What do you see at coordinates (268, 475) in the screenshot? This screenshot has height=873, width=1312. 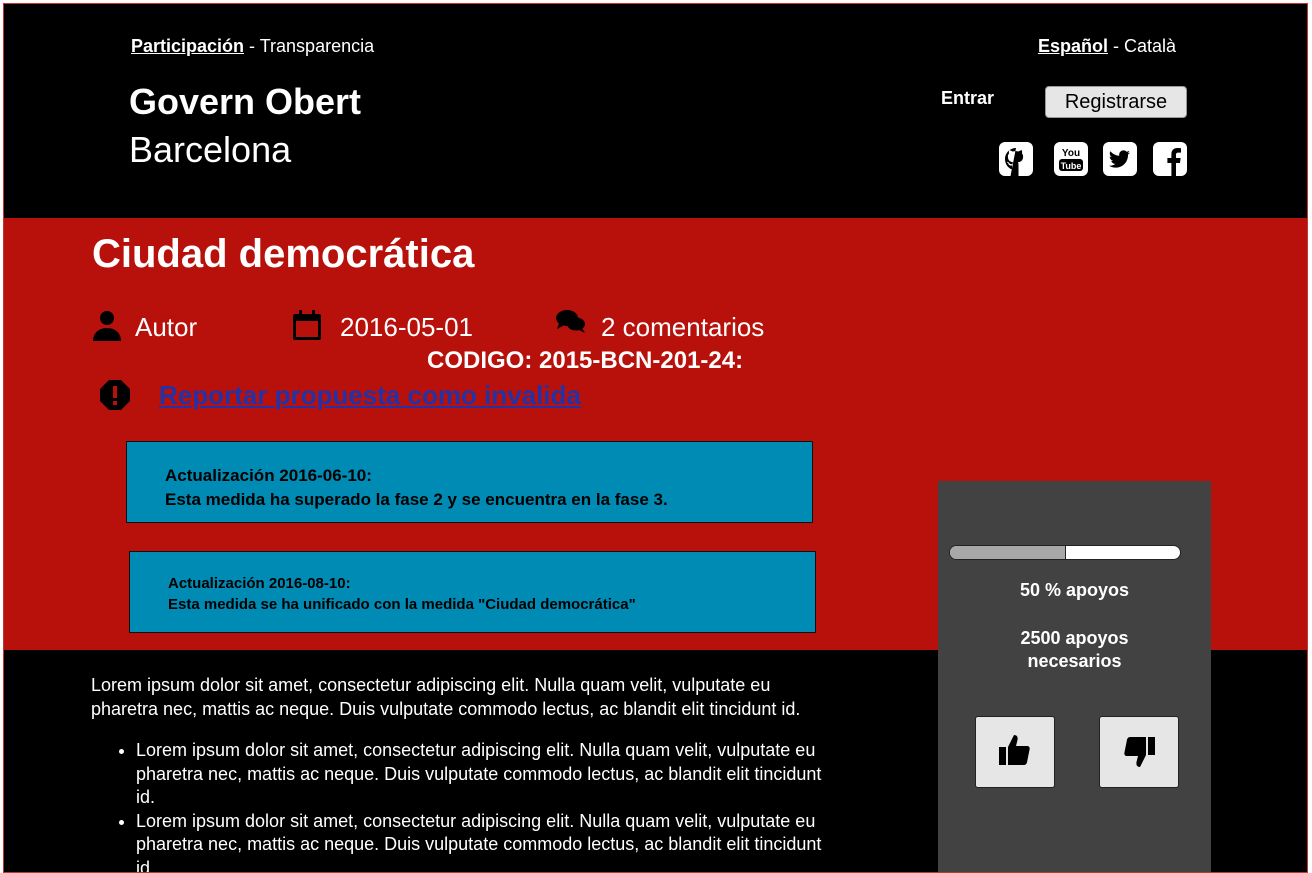 I see `update-heading: Actualización 2016-06-10:` at bounding box center [268, 475].